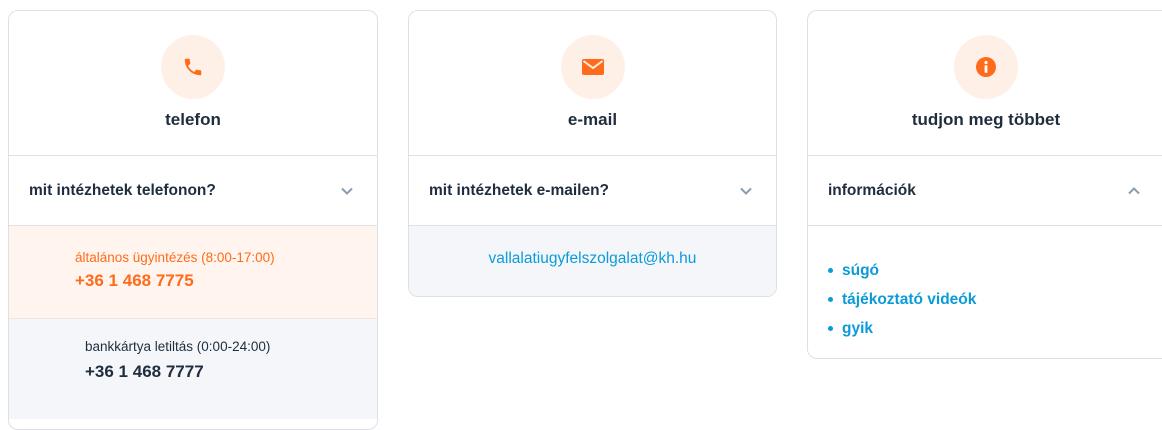 The width and height of the screenshot is (1162, 430). I want to click on chevron-up-icon, so click(1134, 190).